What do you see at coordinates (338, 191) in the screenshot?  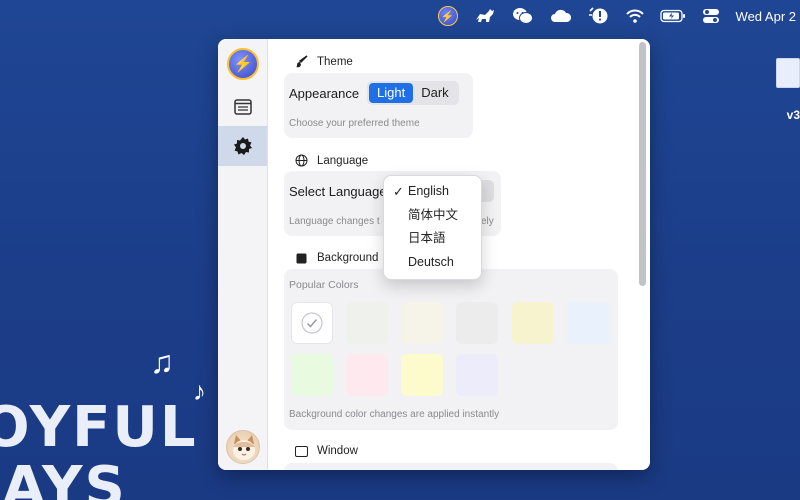 I see `select-language-label: Select Language` at bounding box center [338, 191].